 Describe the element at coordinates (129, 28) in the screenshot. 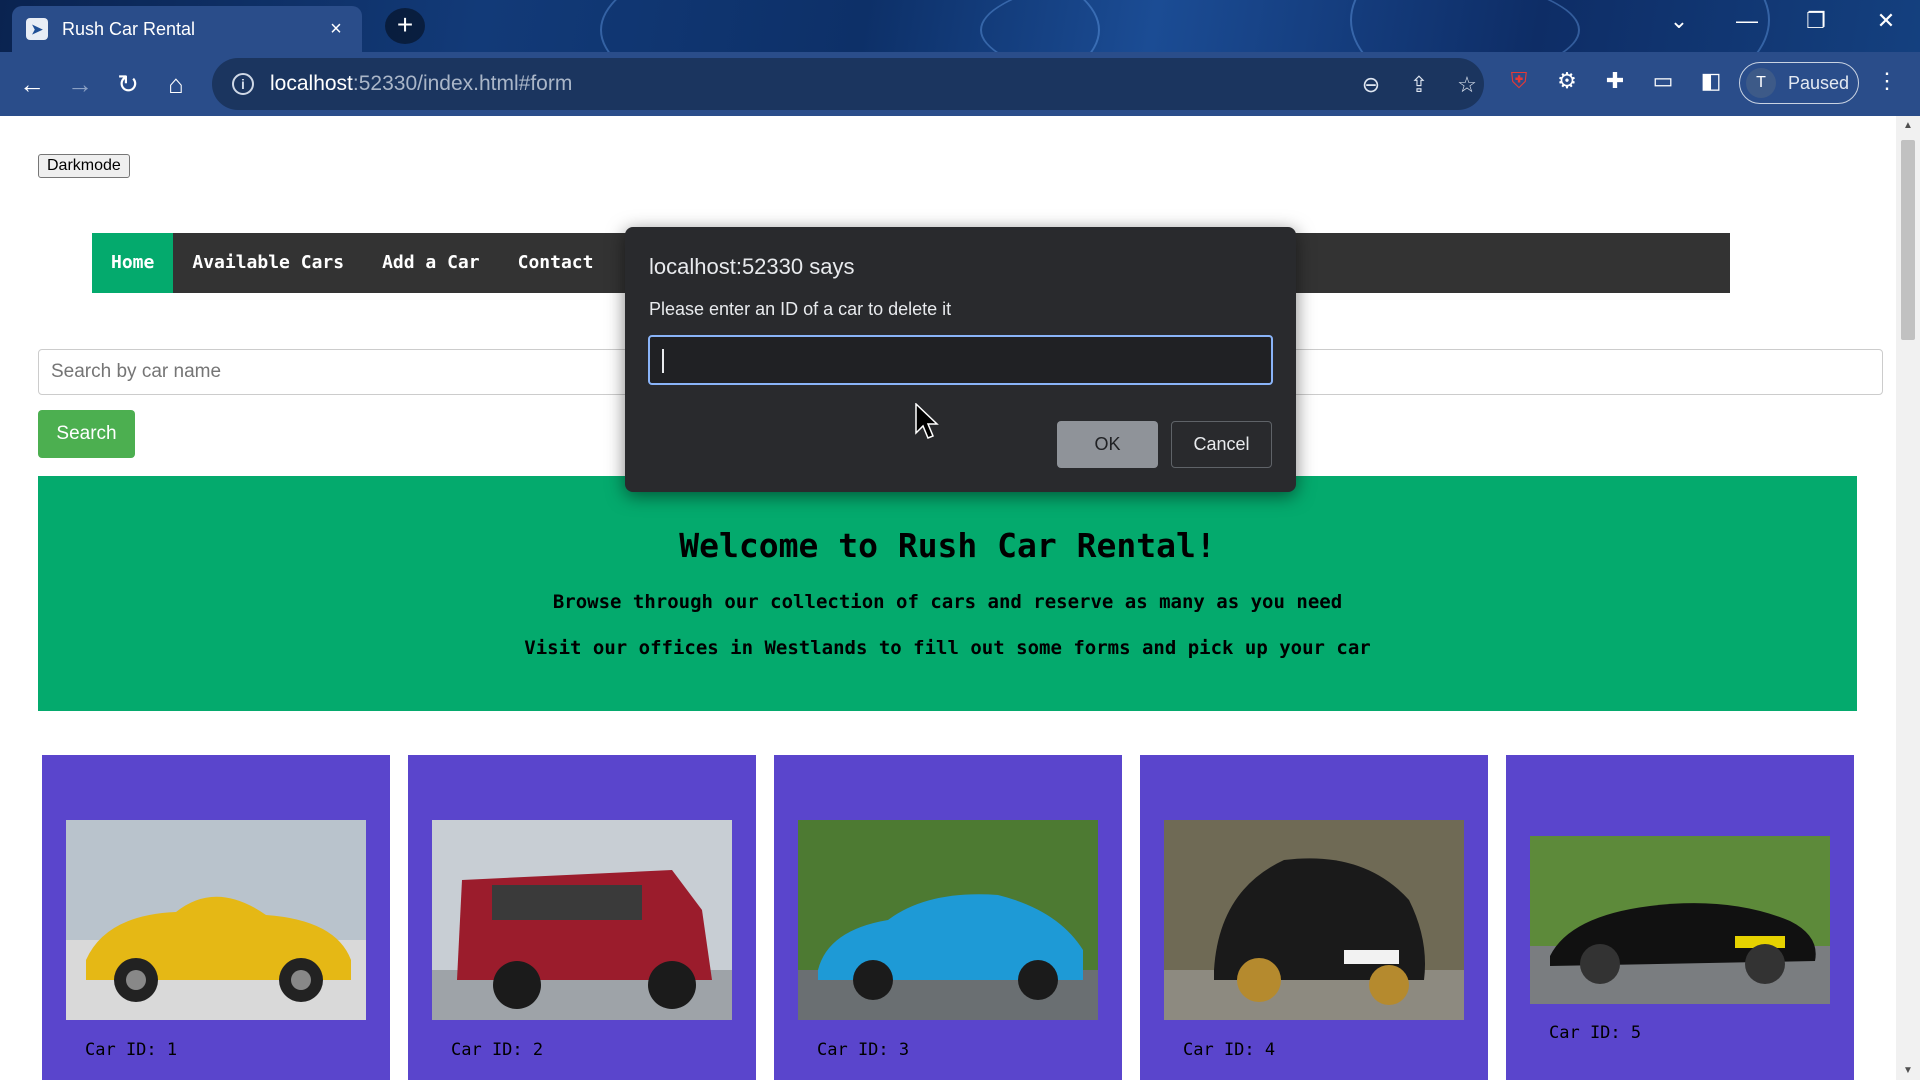

I see `tab-title: Rush Car Rental` at that location.